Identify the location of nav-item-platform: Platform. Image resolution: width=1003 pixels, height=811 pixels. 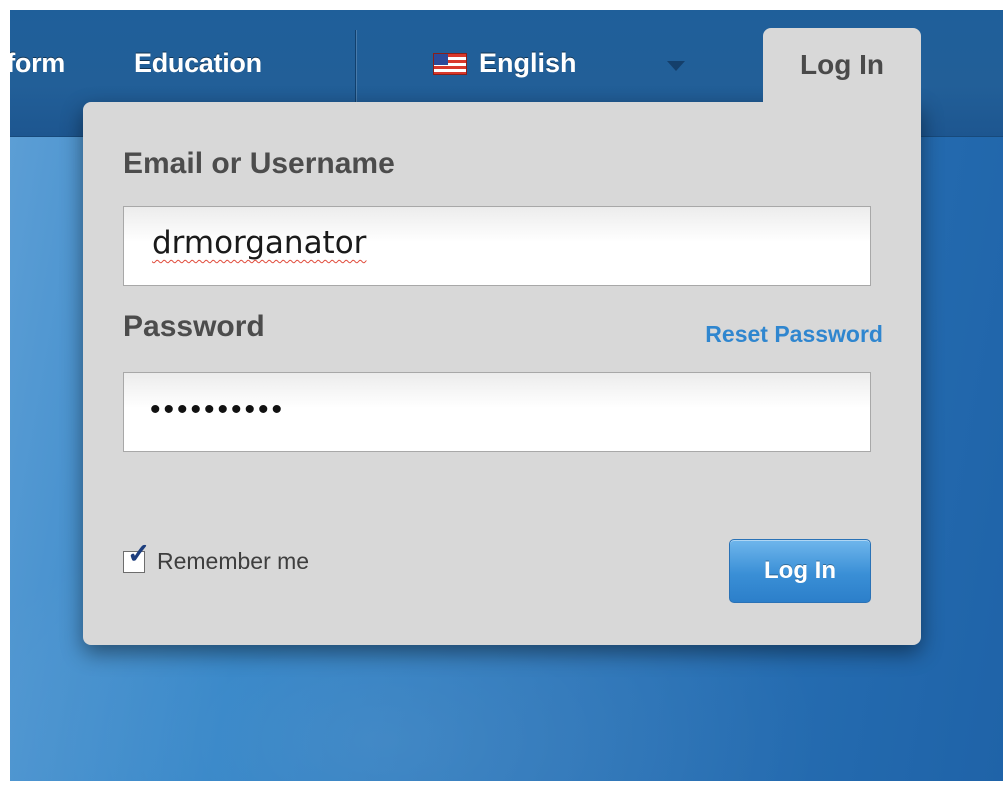
(37, 63).